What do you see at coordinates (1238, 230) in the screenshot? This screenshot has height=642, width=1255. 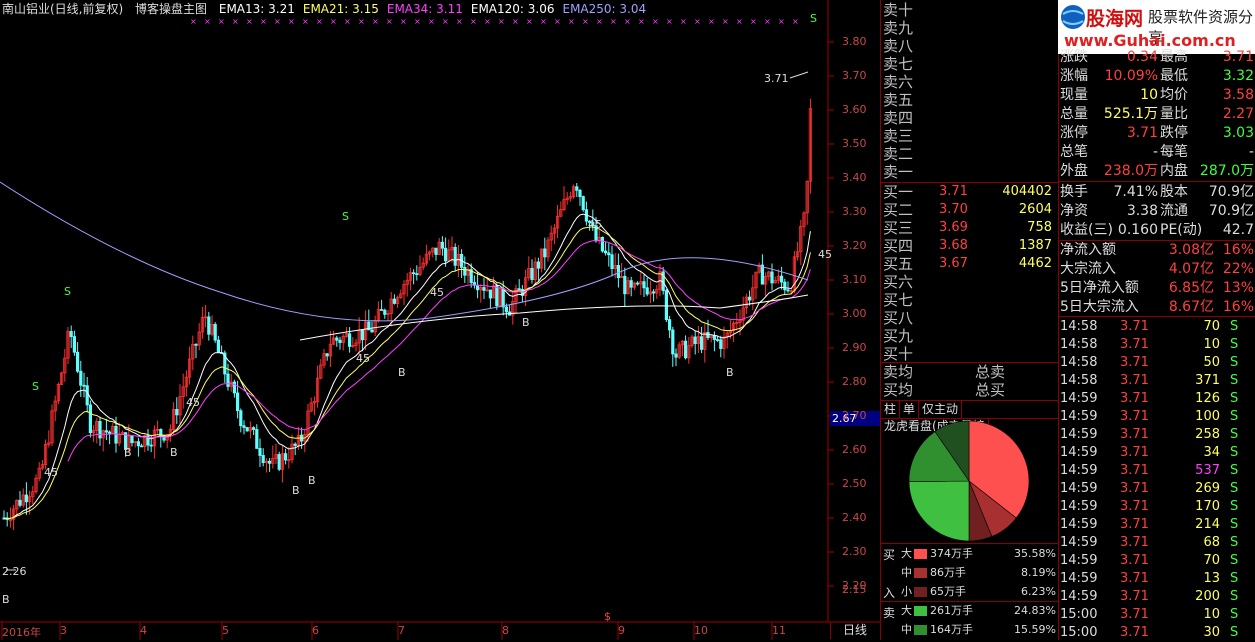 I see `quote-value: 42.7` at bounding box center [1238, 230].